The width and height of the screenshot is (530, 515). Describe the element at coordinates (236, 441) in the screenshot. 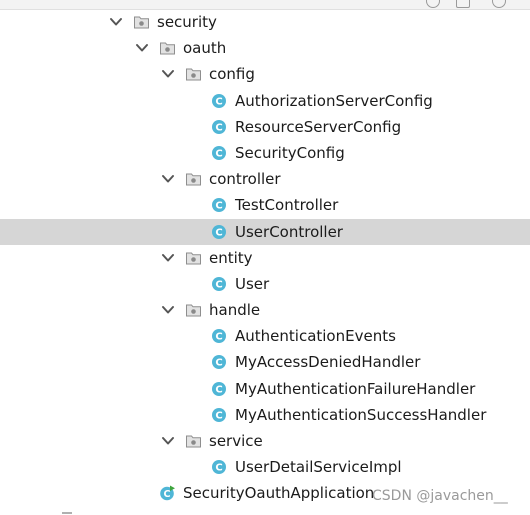

I see `tree-node-label: service` at that location.